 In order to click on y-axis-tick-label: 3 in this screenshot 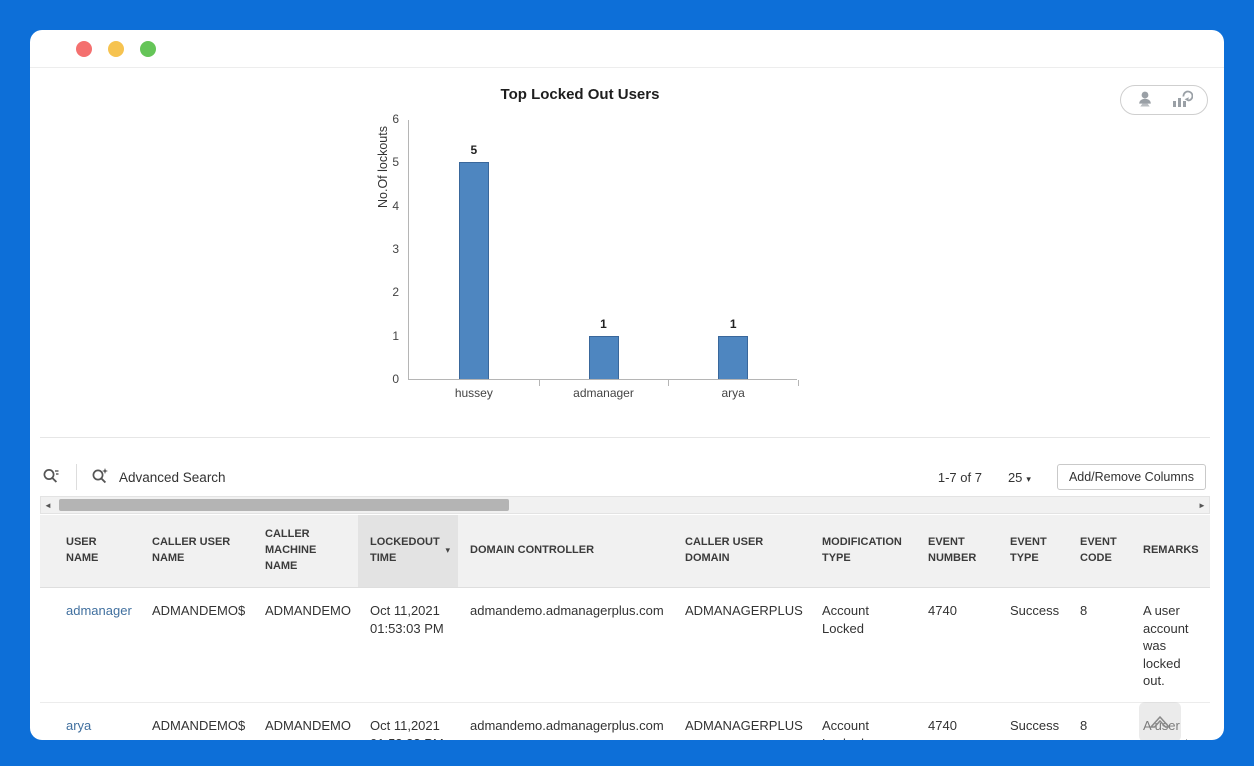, I will do `click(395, 249)`.